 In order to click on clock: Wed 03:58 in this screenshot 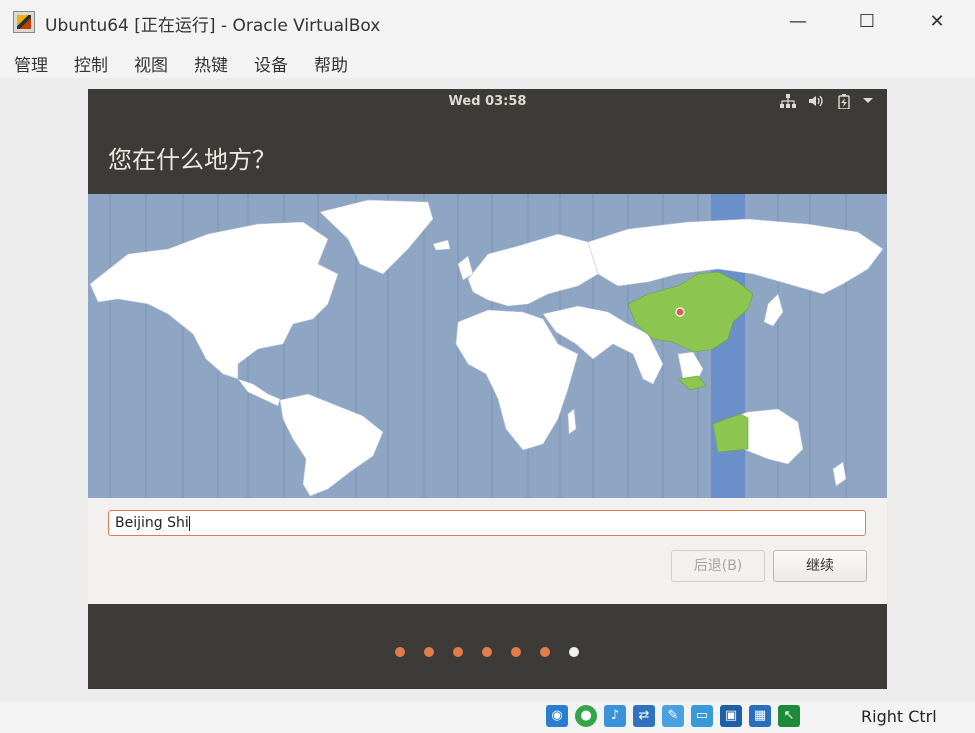, I will do `click(487, 101)`.